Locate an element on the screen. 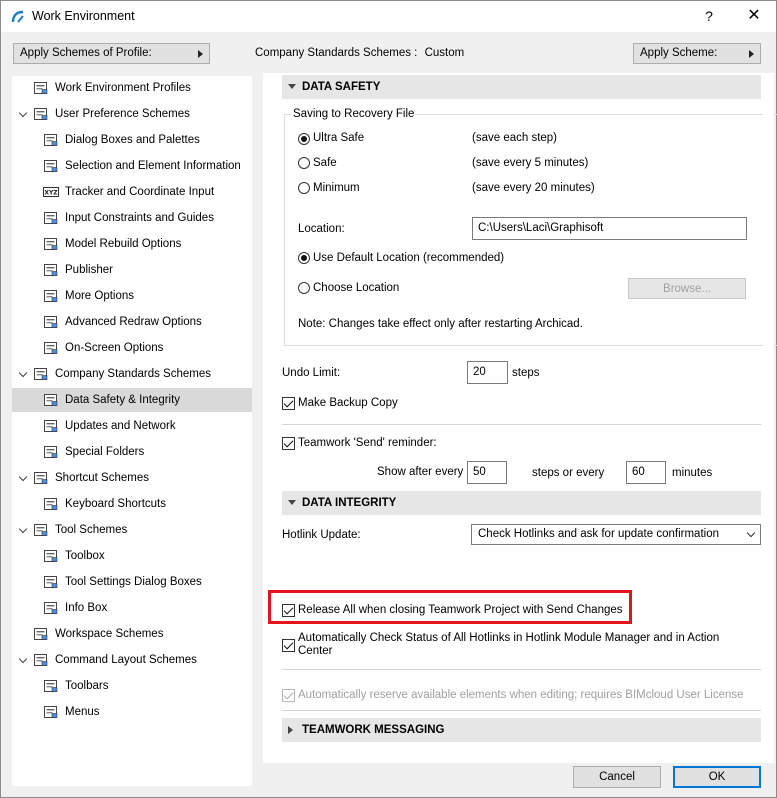 This screenshot has height=798, width=777. tree-item-menus: Menus is located at coordinates (132, 712).